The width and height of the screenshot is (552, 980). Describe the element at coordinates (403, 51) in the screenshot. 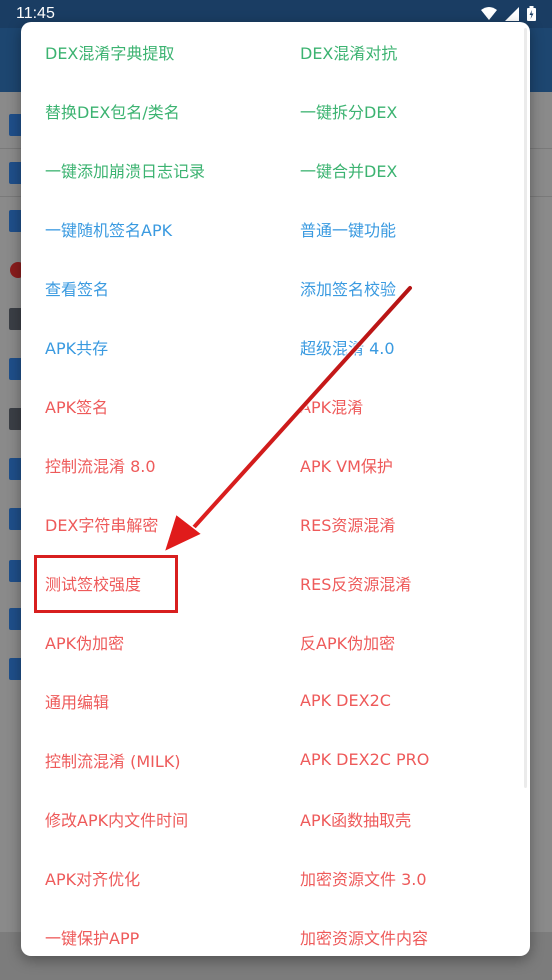

I see `menu-item-1-right: DEX混淆对抗` at that location.